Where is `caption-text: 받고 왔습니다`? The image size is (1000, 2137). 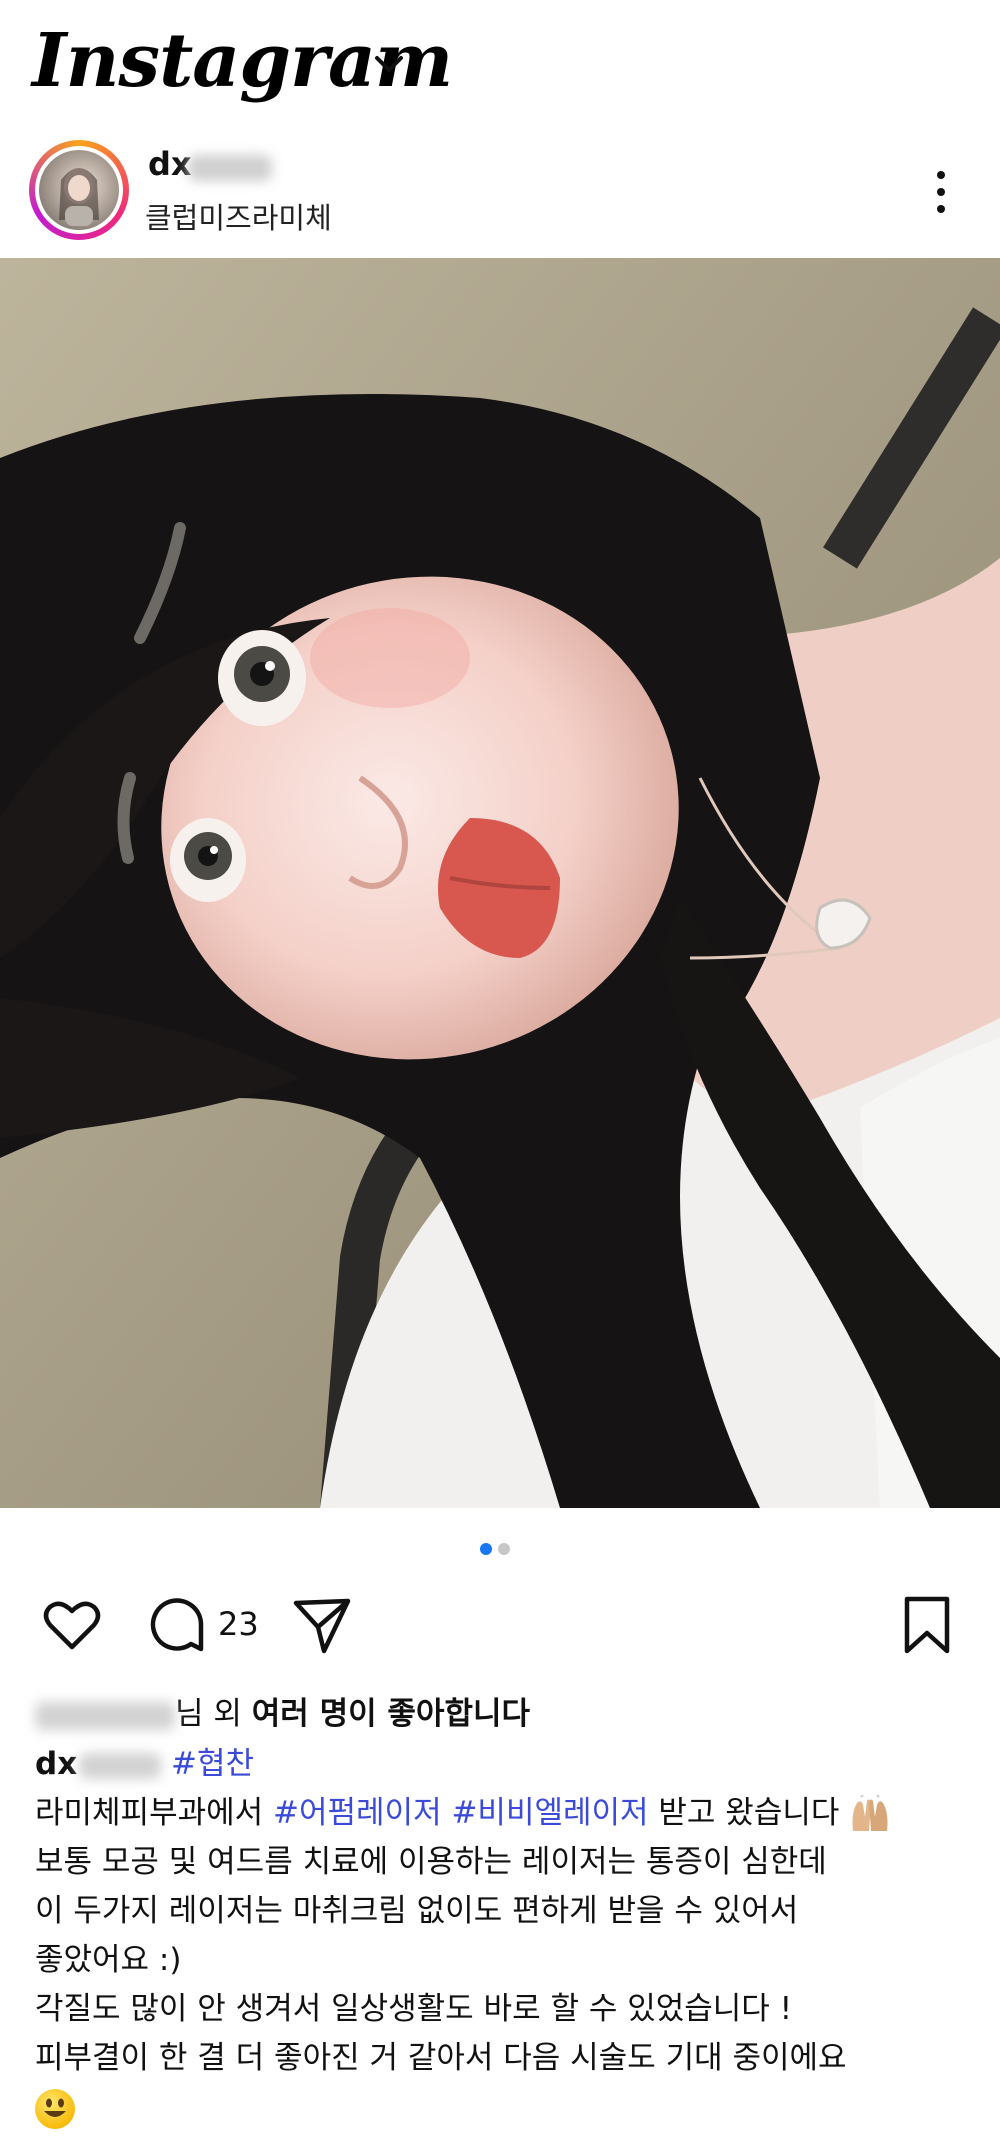
caption-text: 받고 왔습니다 is located at coordinates (744, 1813).